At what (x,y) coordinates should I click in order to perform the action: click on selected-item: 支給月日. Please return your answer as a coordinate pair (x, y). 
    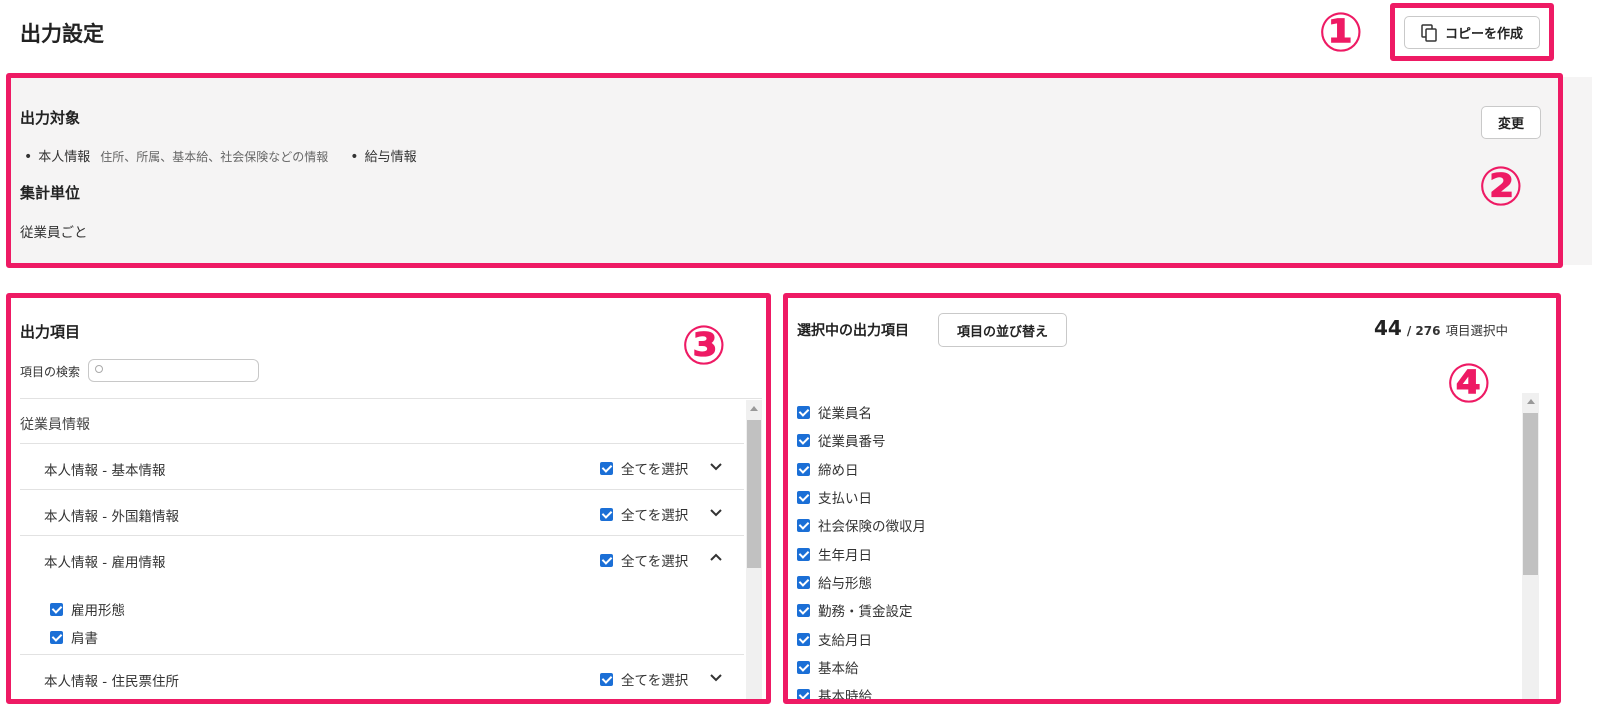
    Looking at the image, I should click on (834, 639).